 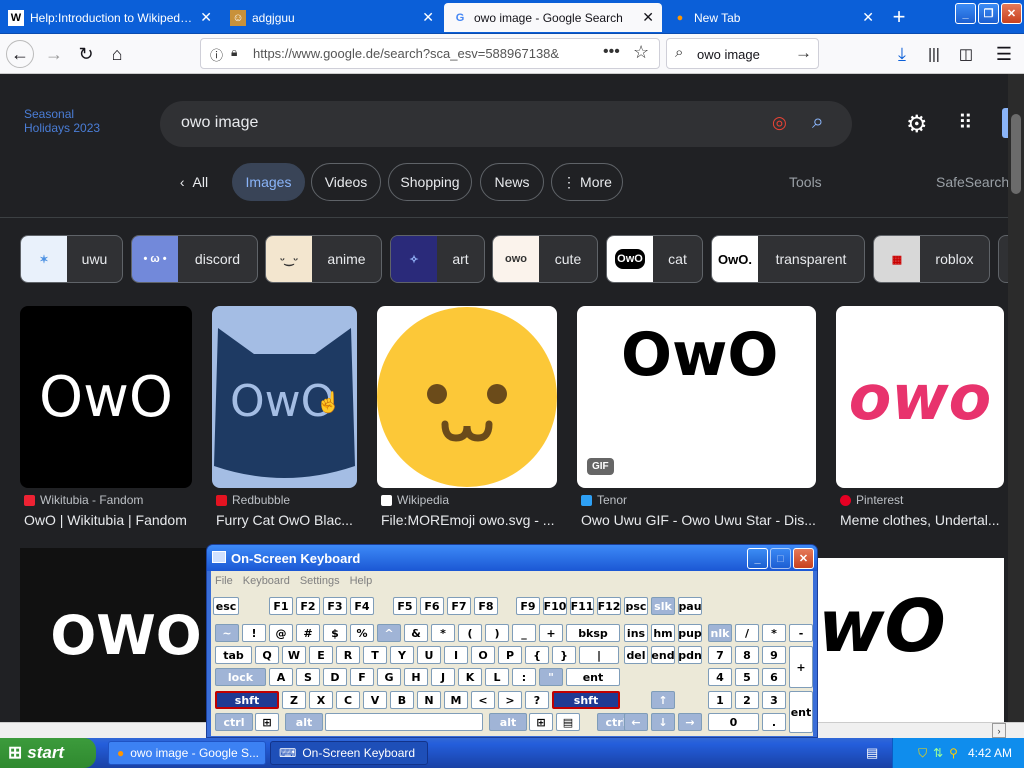 I want to click on key: G, so click(x=389, y=677).